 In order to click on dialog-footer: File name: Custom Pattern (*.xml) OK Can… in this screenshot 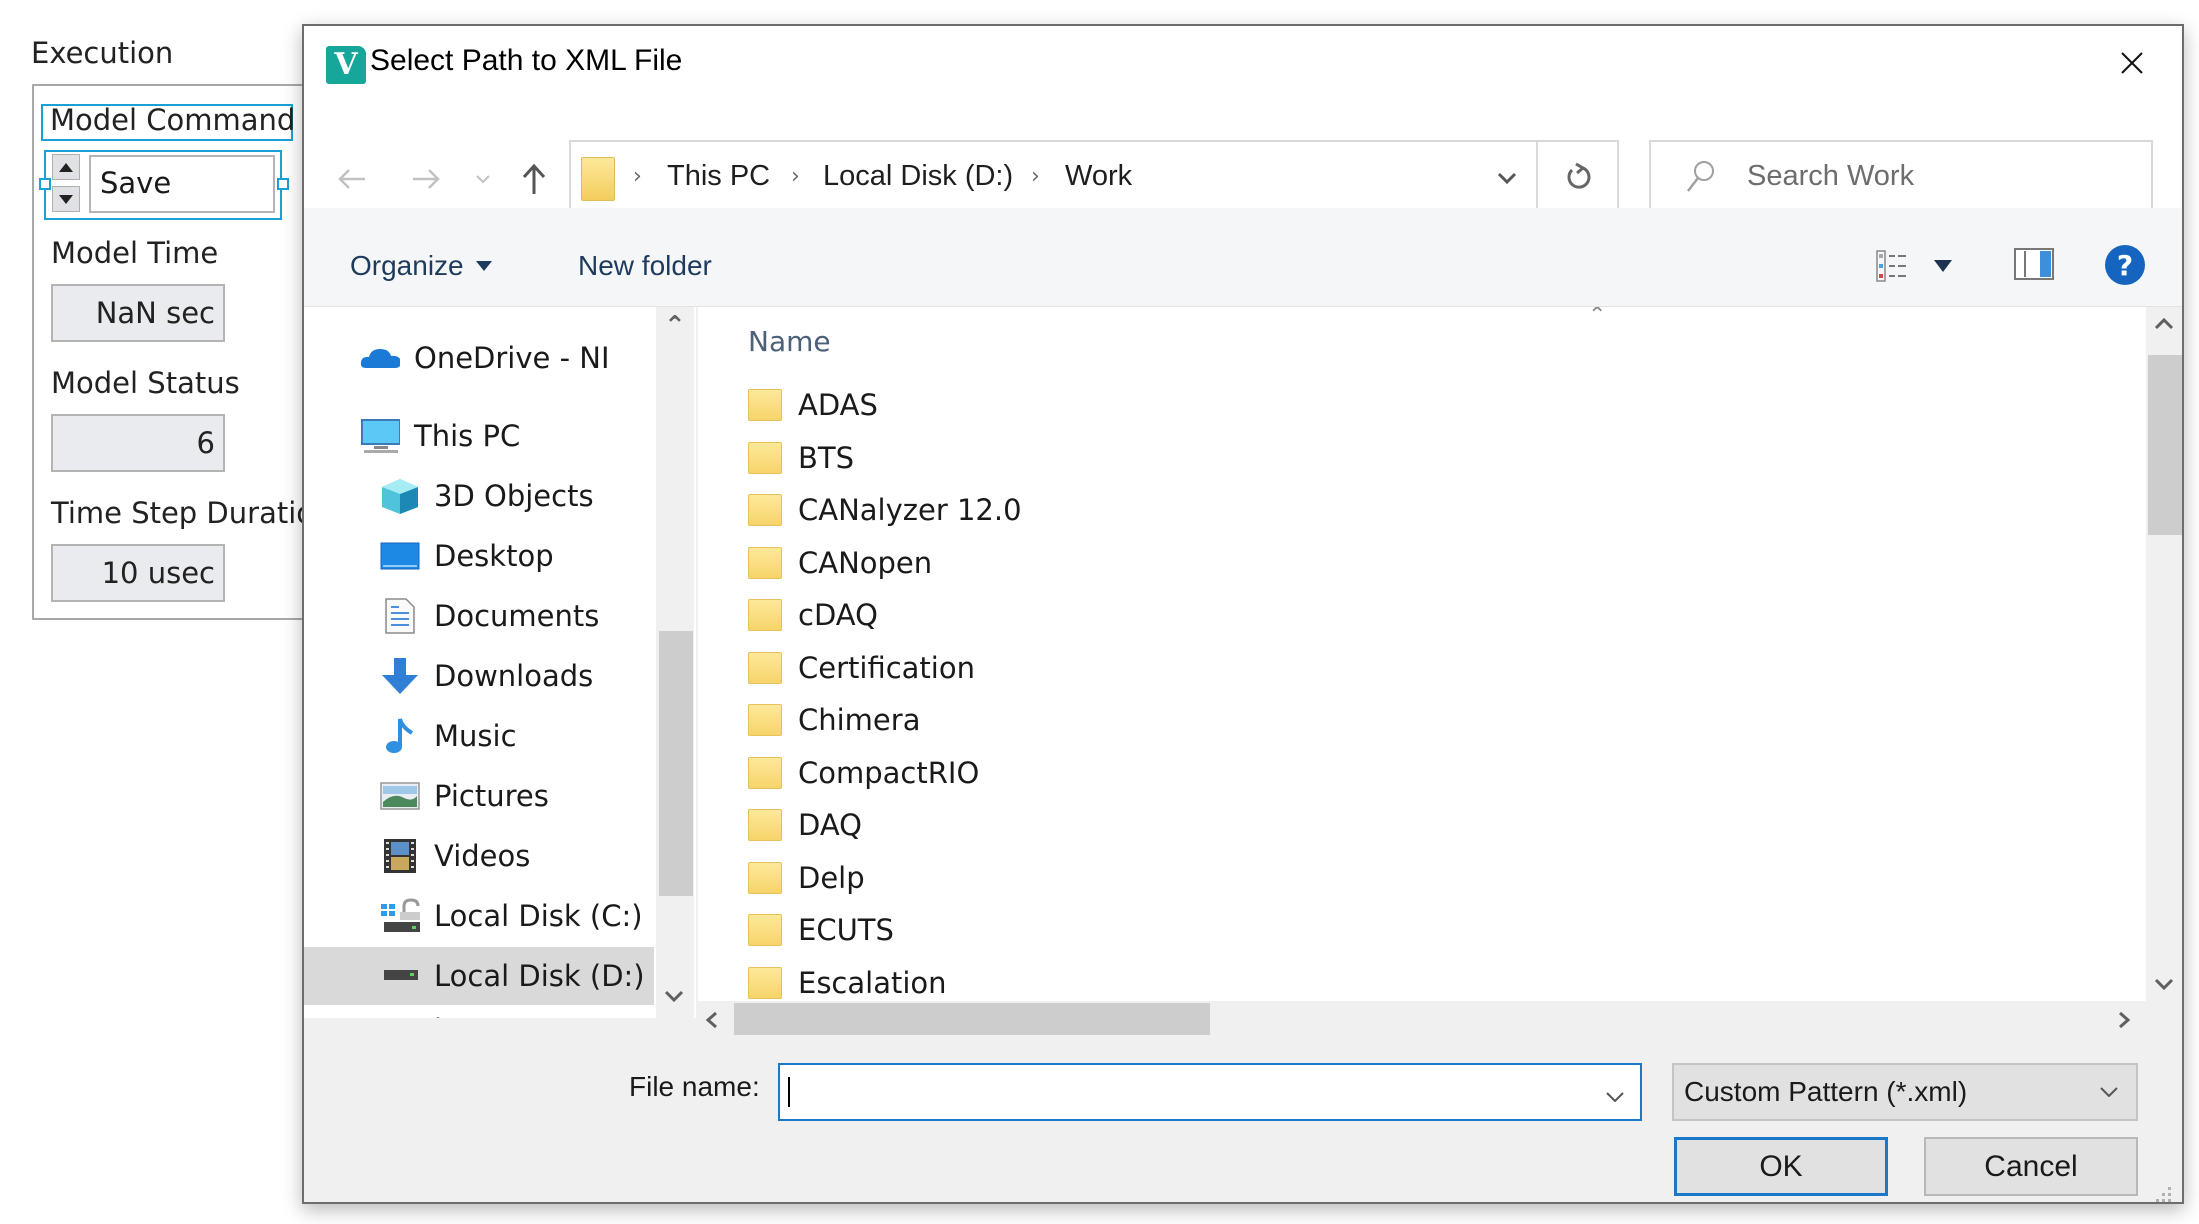, I will do `click(1243, 1120)`.